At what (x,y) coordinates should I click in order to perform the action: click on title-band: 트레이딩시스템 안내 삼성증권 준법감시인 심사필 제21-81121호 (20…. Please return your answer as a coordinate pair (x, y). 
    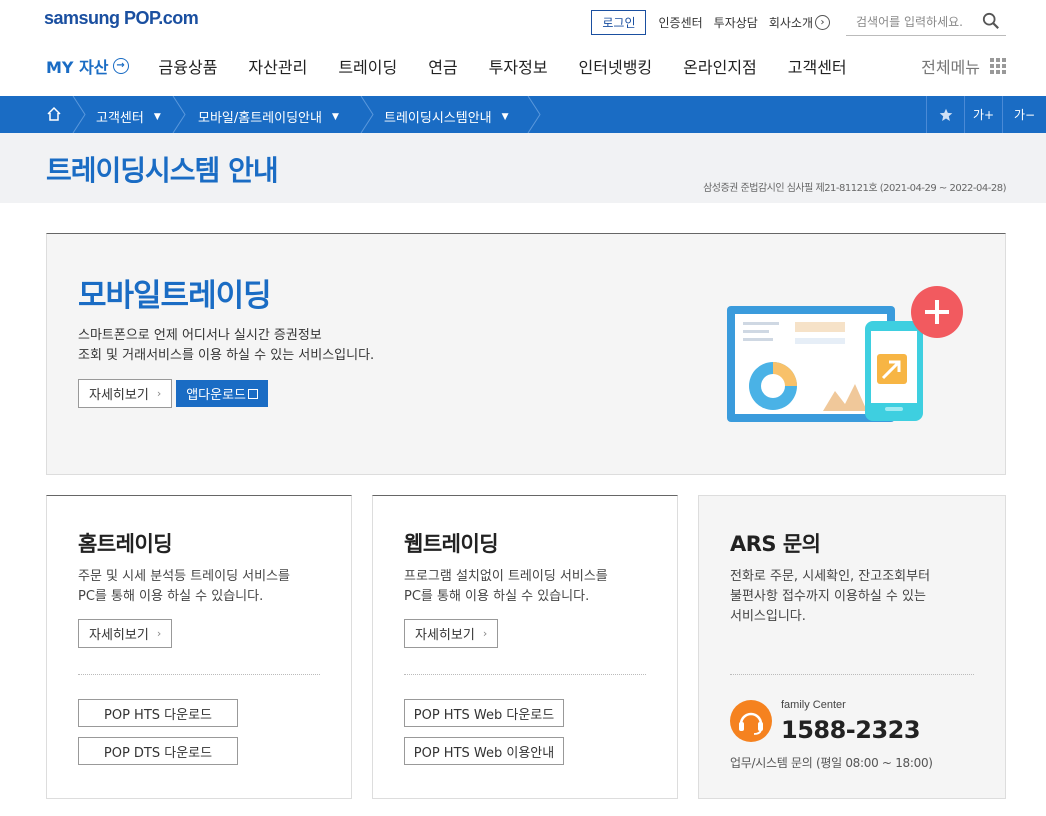
    Looking at the image, I should click on (523, 168).